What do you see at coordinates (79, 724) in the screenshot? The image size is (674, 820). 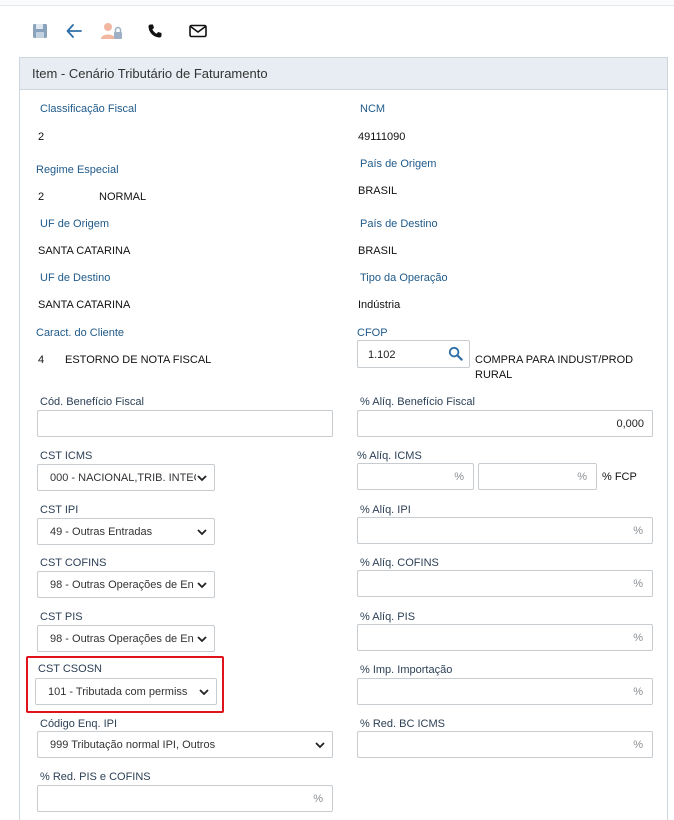 I see `codigo-enq-ipi-label: Código Enq. IPI` at bounding box center [79, 724].